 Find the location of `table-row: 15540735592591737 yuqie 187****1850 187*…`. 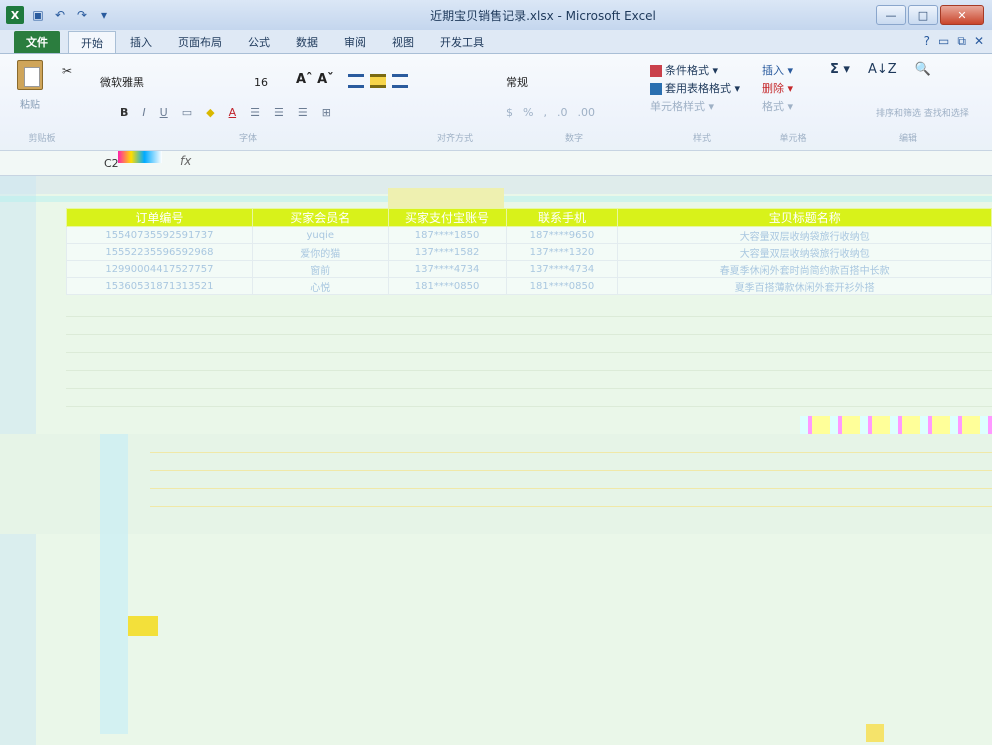

table-row: 15540735592591737 yuqie 187****1850 187*… is located at coordinates (529, 235).